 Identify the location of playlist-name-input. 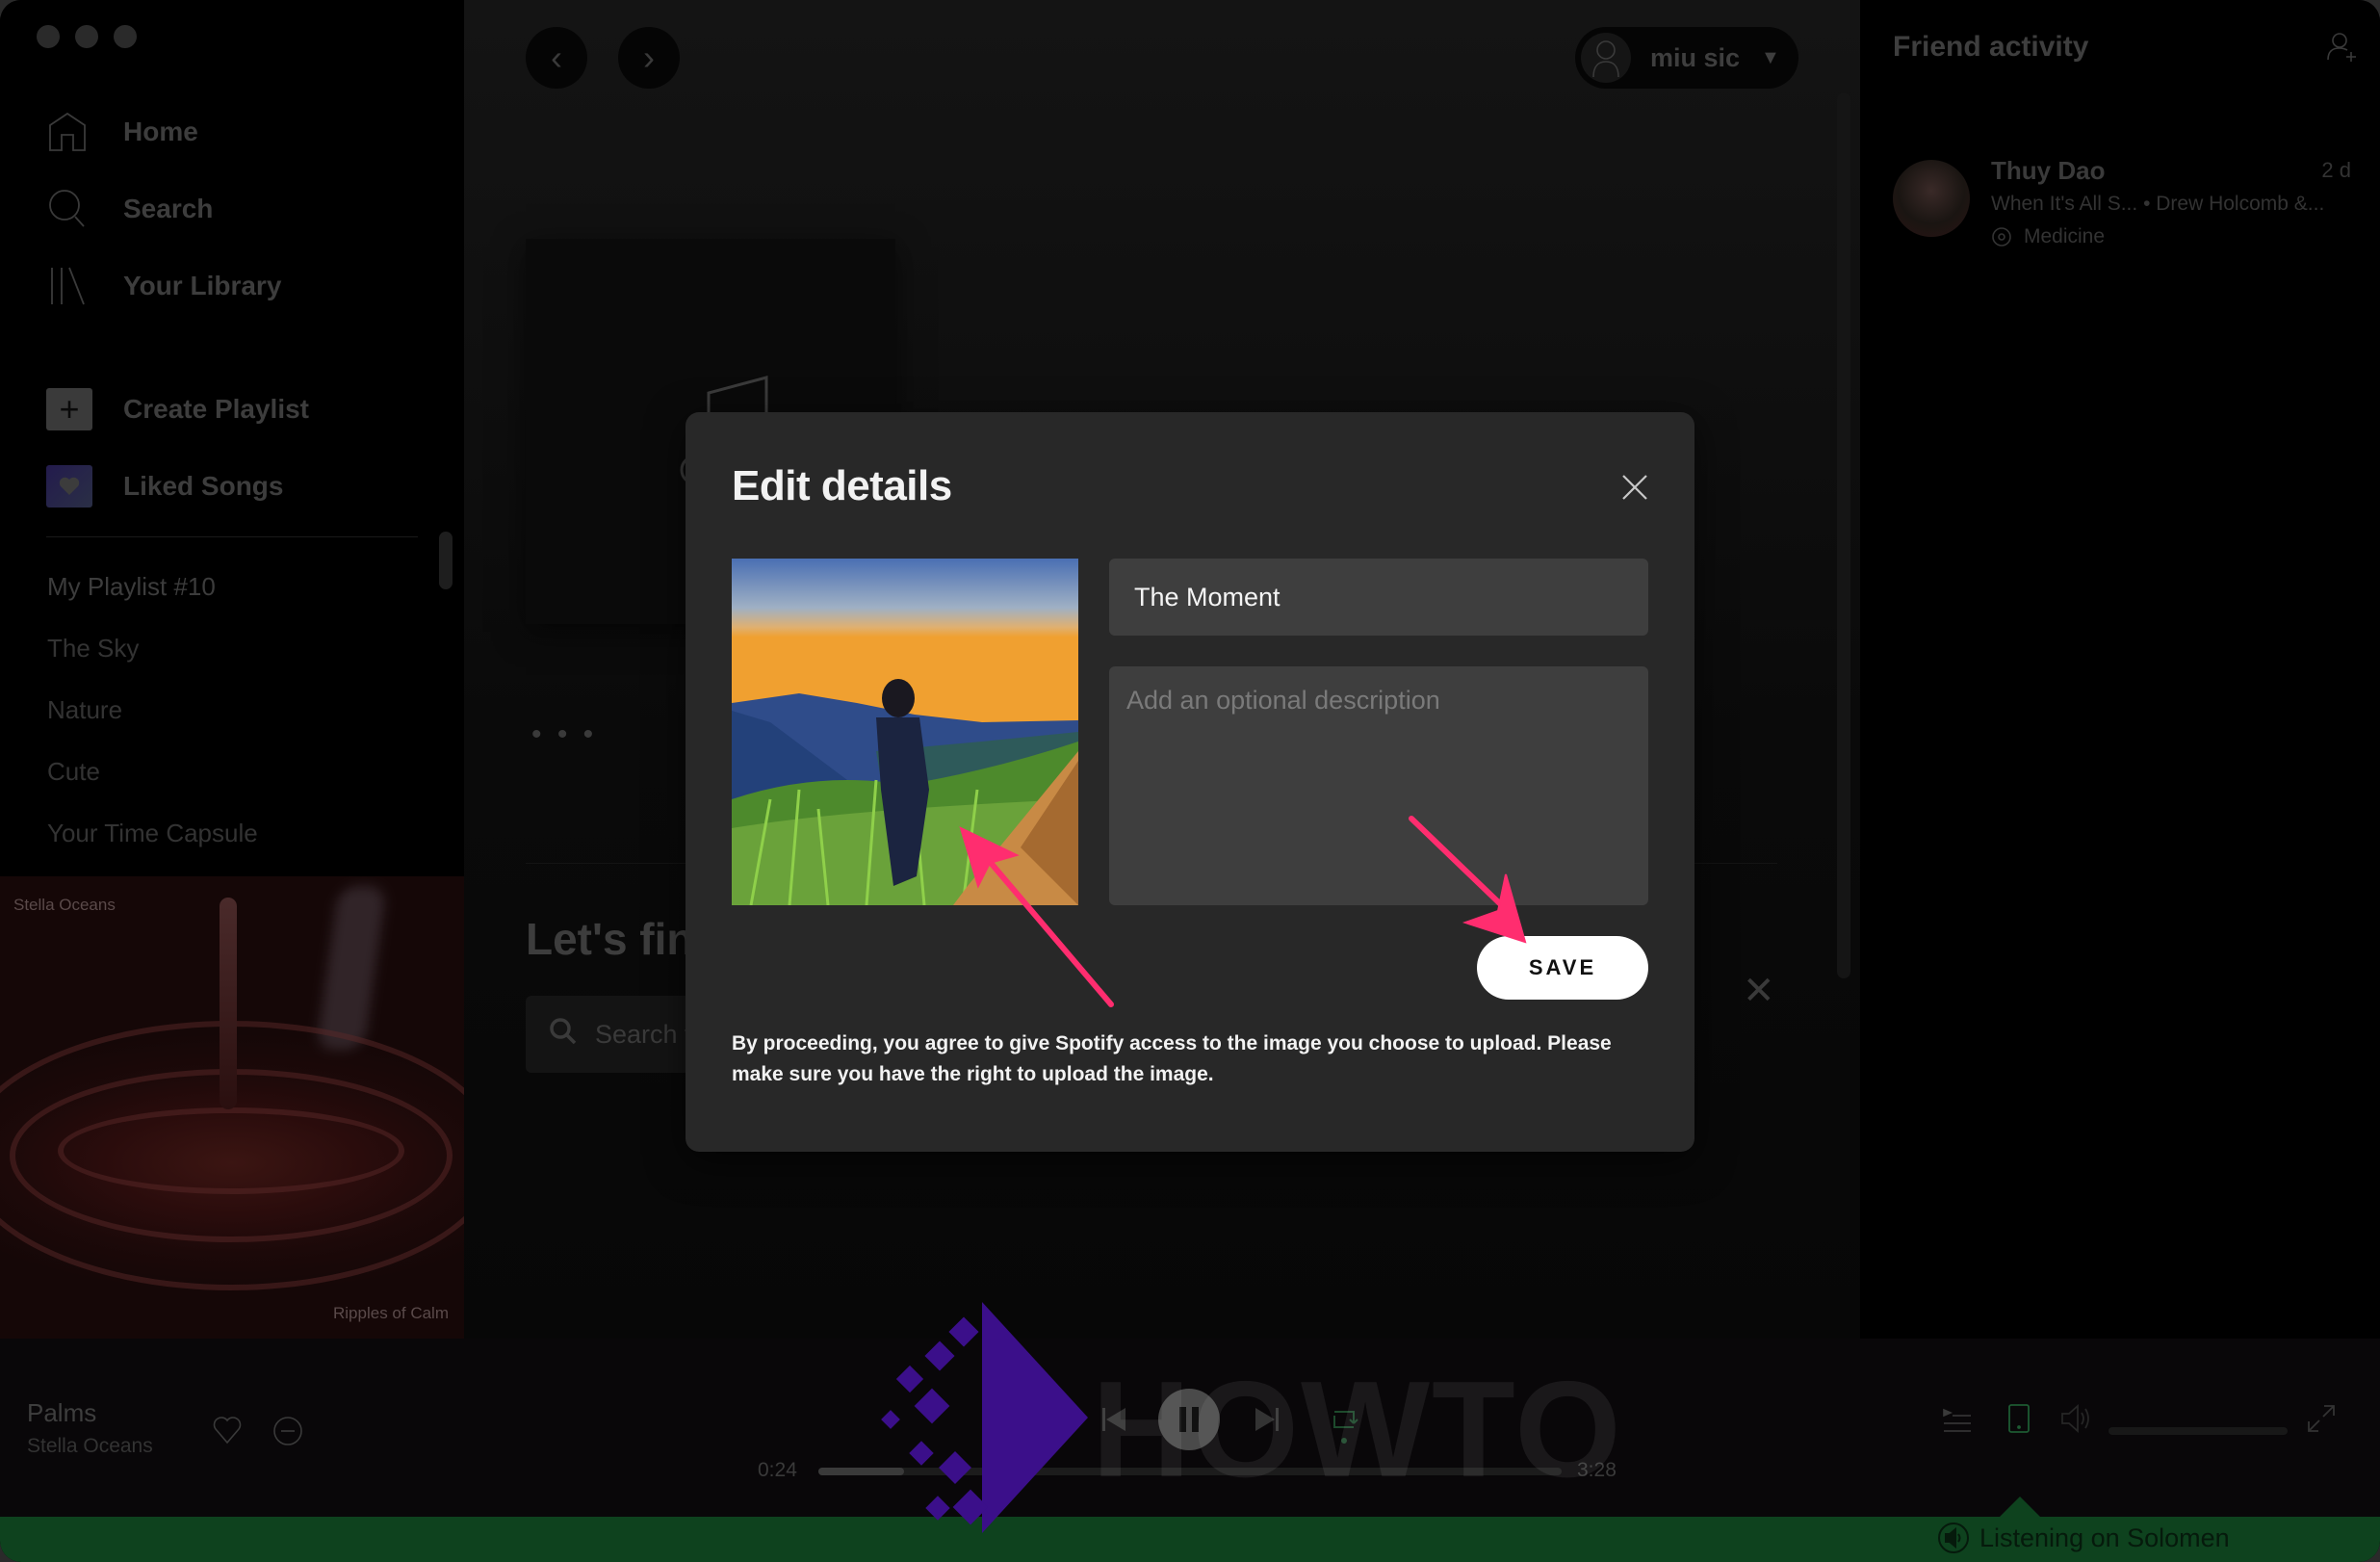
(1379, 597).